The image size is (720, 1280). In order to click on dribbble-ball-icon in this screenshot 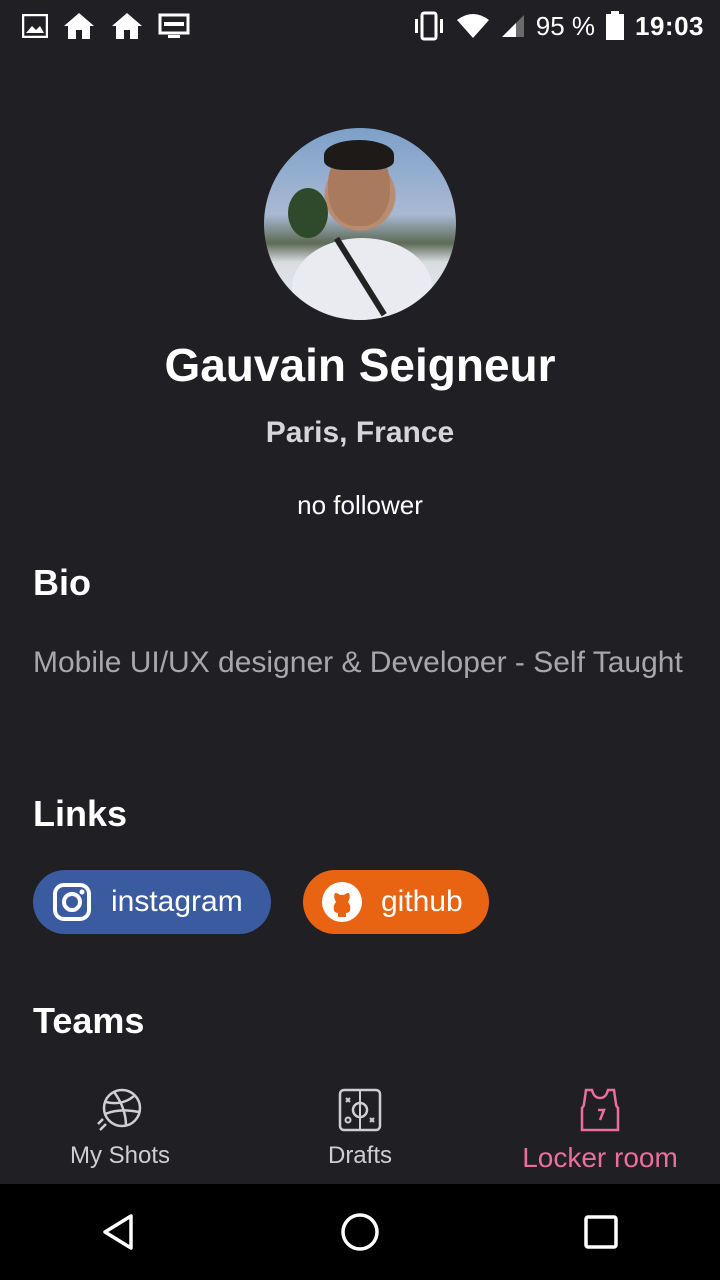, I will do `click(119, 1109)`.